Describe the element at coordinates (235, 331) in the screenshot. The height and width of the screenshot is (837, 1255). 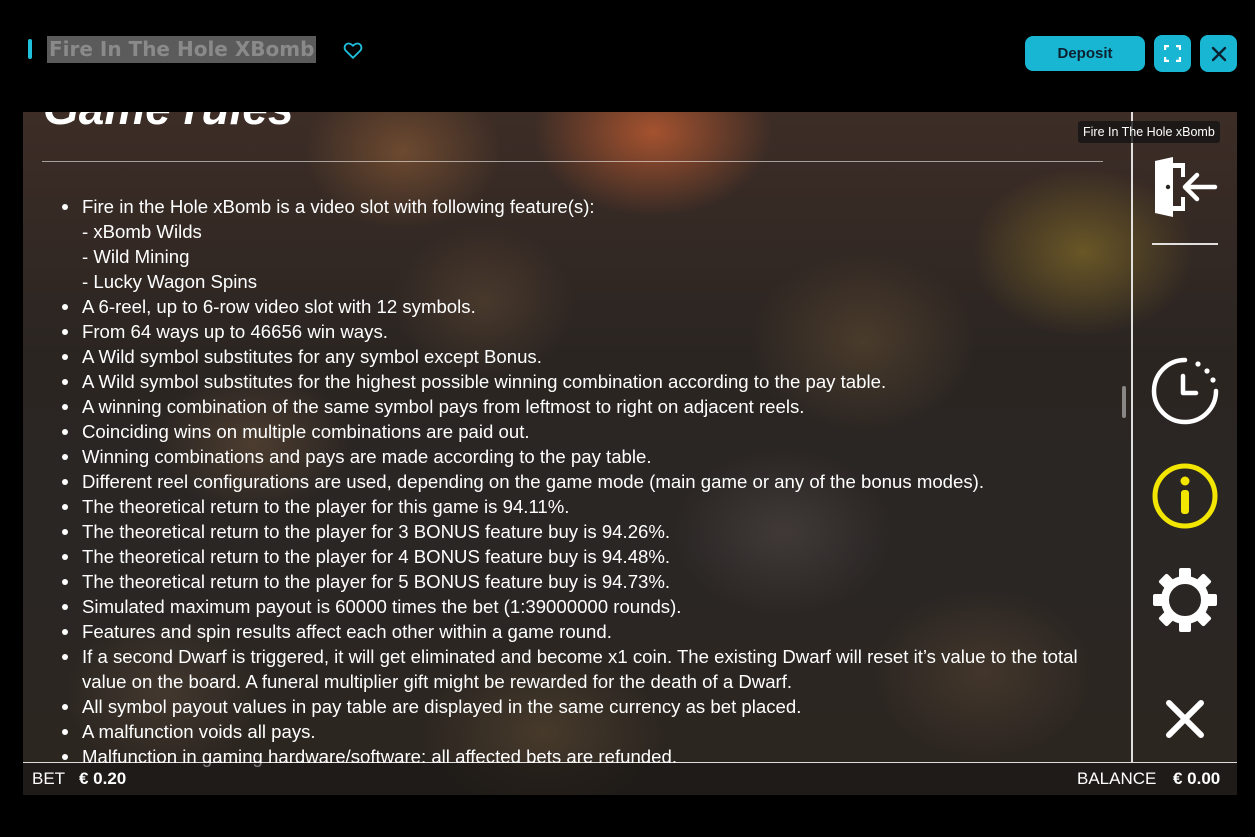
I see `rule-text: From 64 ways up to 46656 win ways.` at that location.